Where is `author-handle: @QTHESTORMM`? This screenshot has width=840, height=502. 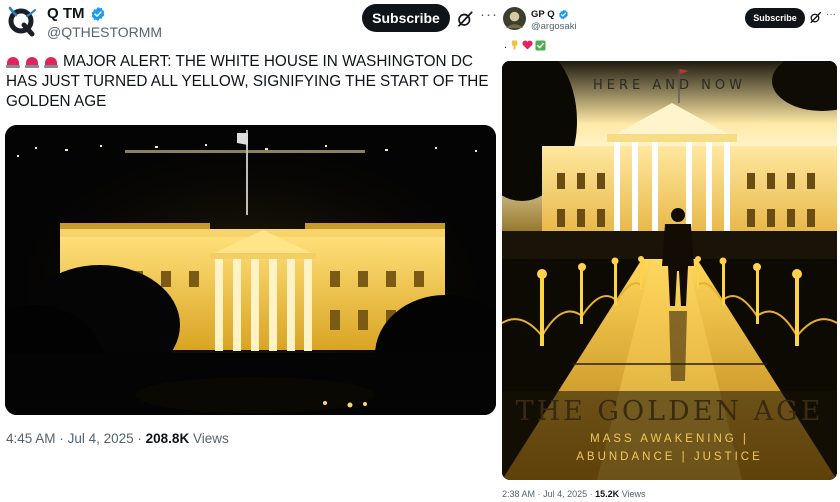 author-handle: @QTHESTORMM is located at coordinates (104, 32).